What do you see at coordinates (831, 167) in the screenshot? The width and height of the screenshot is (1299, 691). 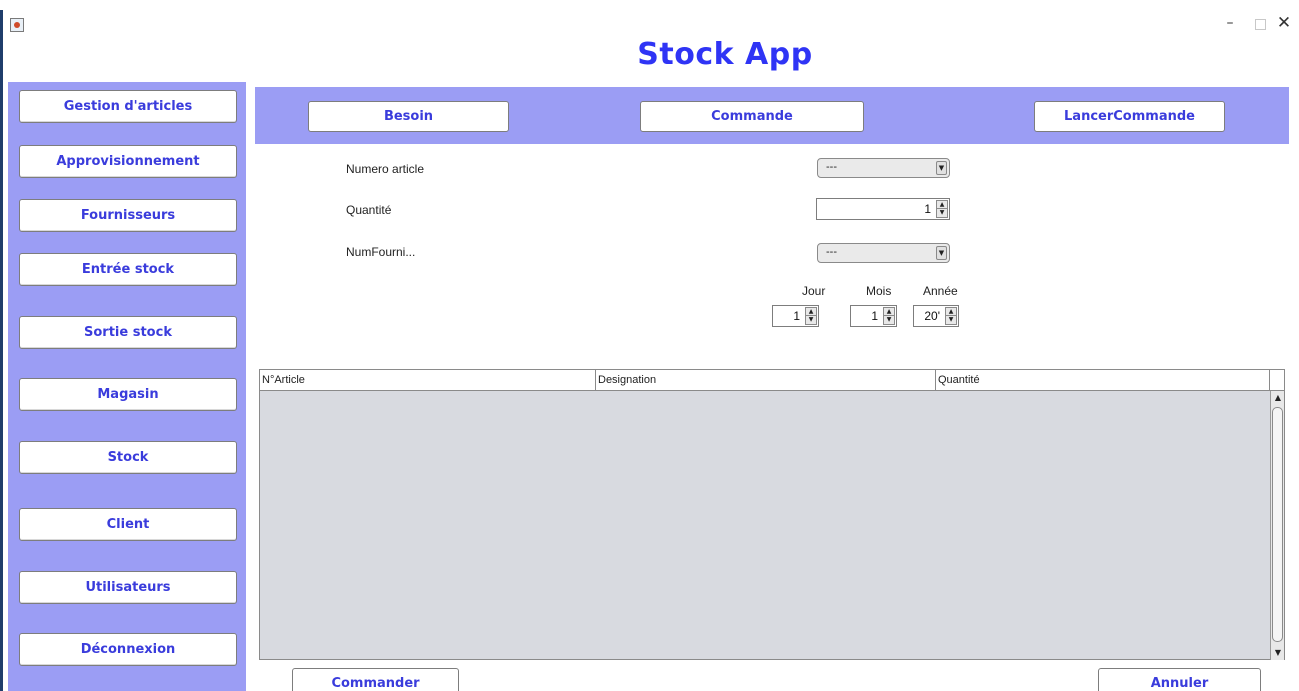 I see `numero-article-value: ---` at bounding box center [831, 167].